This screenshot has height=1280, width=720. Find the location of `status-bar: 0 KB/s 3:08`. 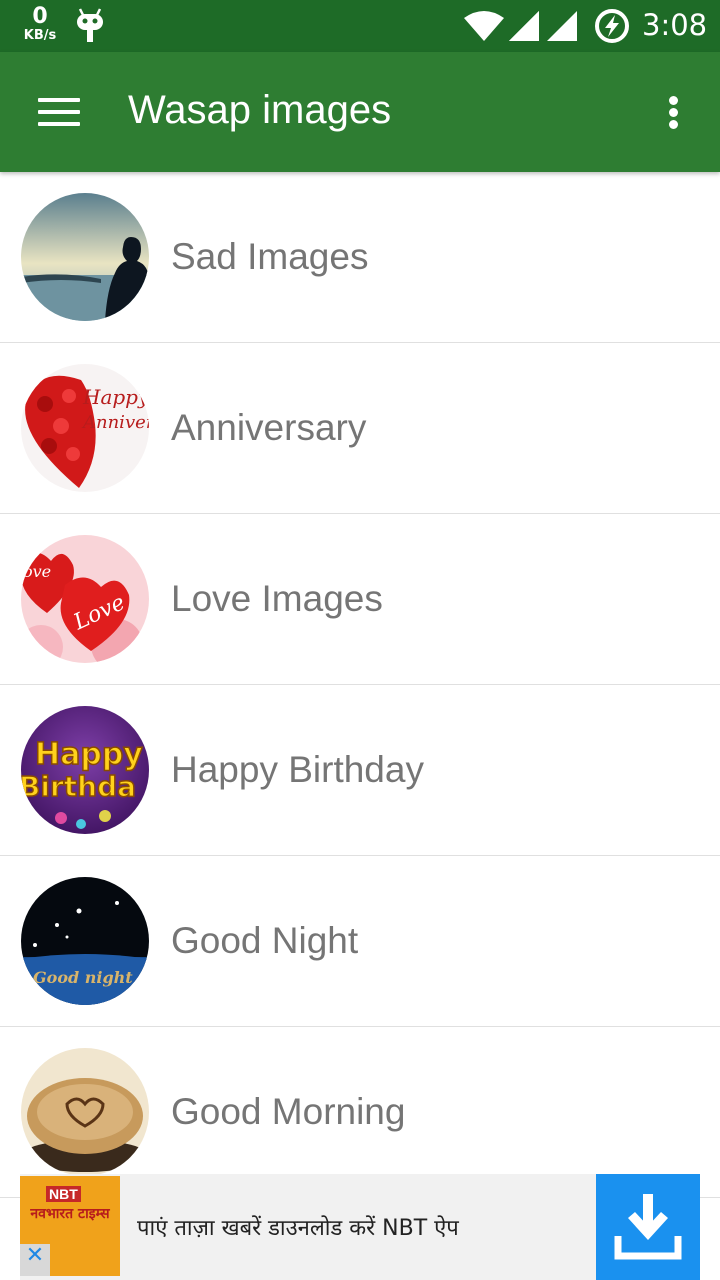

status-bar: 0 KB/s 3:08 is located at coordinates (360, 26).